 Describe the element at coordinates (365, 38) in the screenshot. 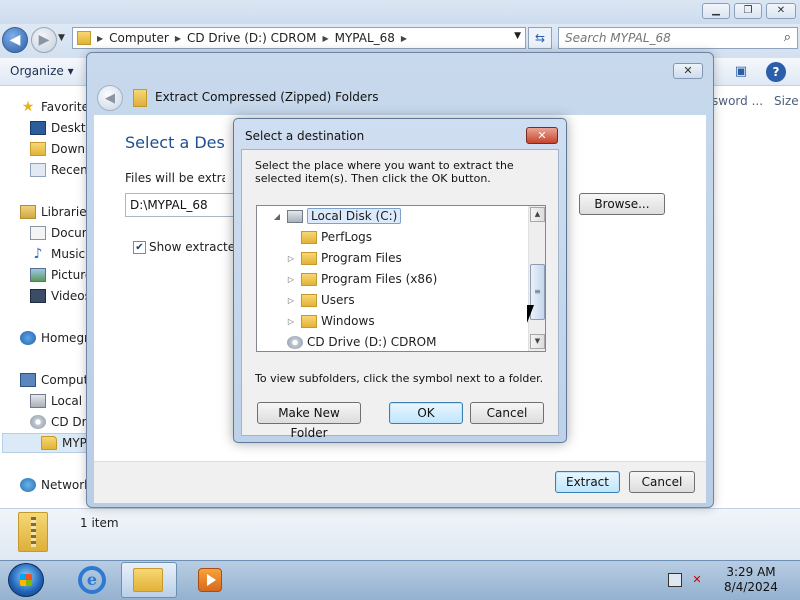

I see `breadcrumb-mypal: MYPAL_68` at that location.